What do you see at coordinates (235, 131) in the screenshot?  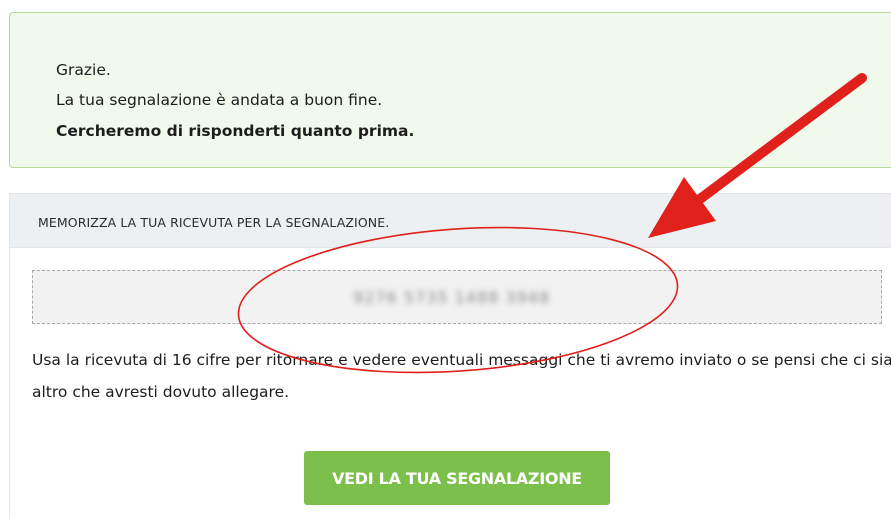 I see `reply-notice-text: Cercheremo di risponderti quanto prima.` at bounding box center [235, 131].